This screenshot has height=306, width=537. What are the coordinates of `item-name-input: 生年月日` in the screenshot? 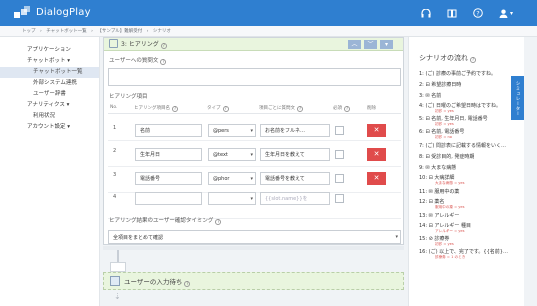 It's located at (168, 154).